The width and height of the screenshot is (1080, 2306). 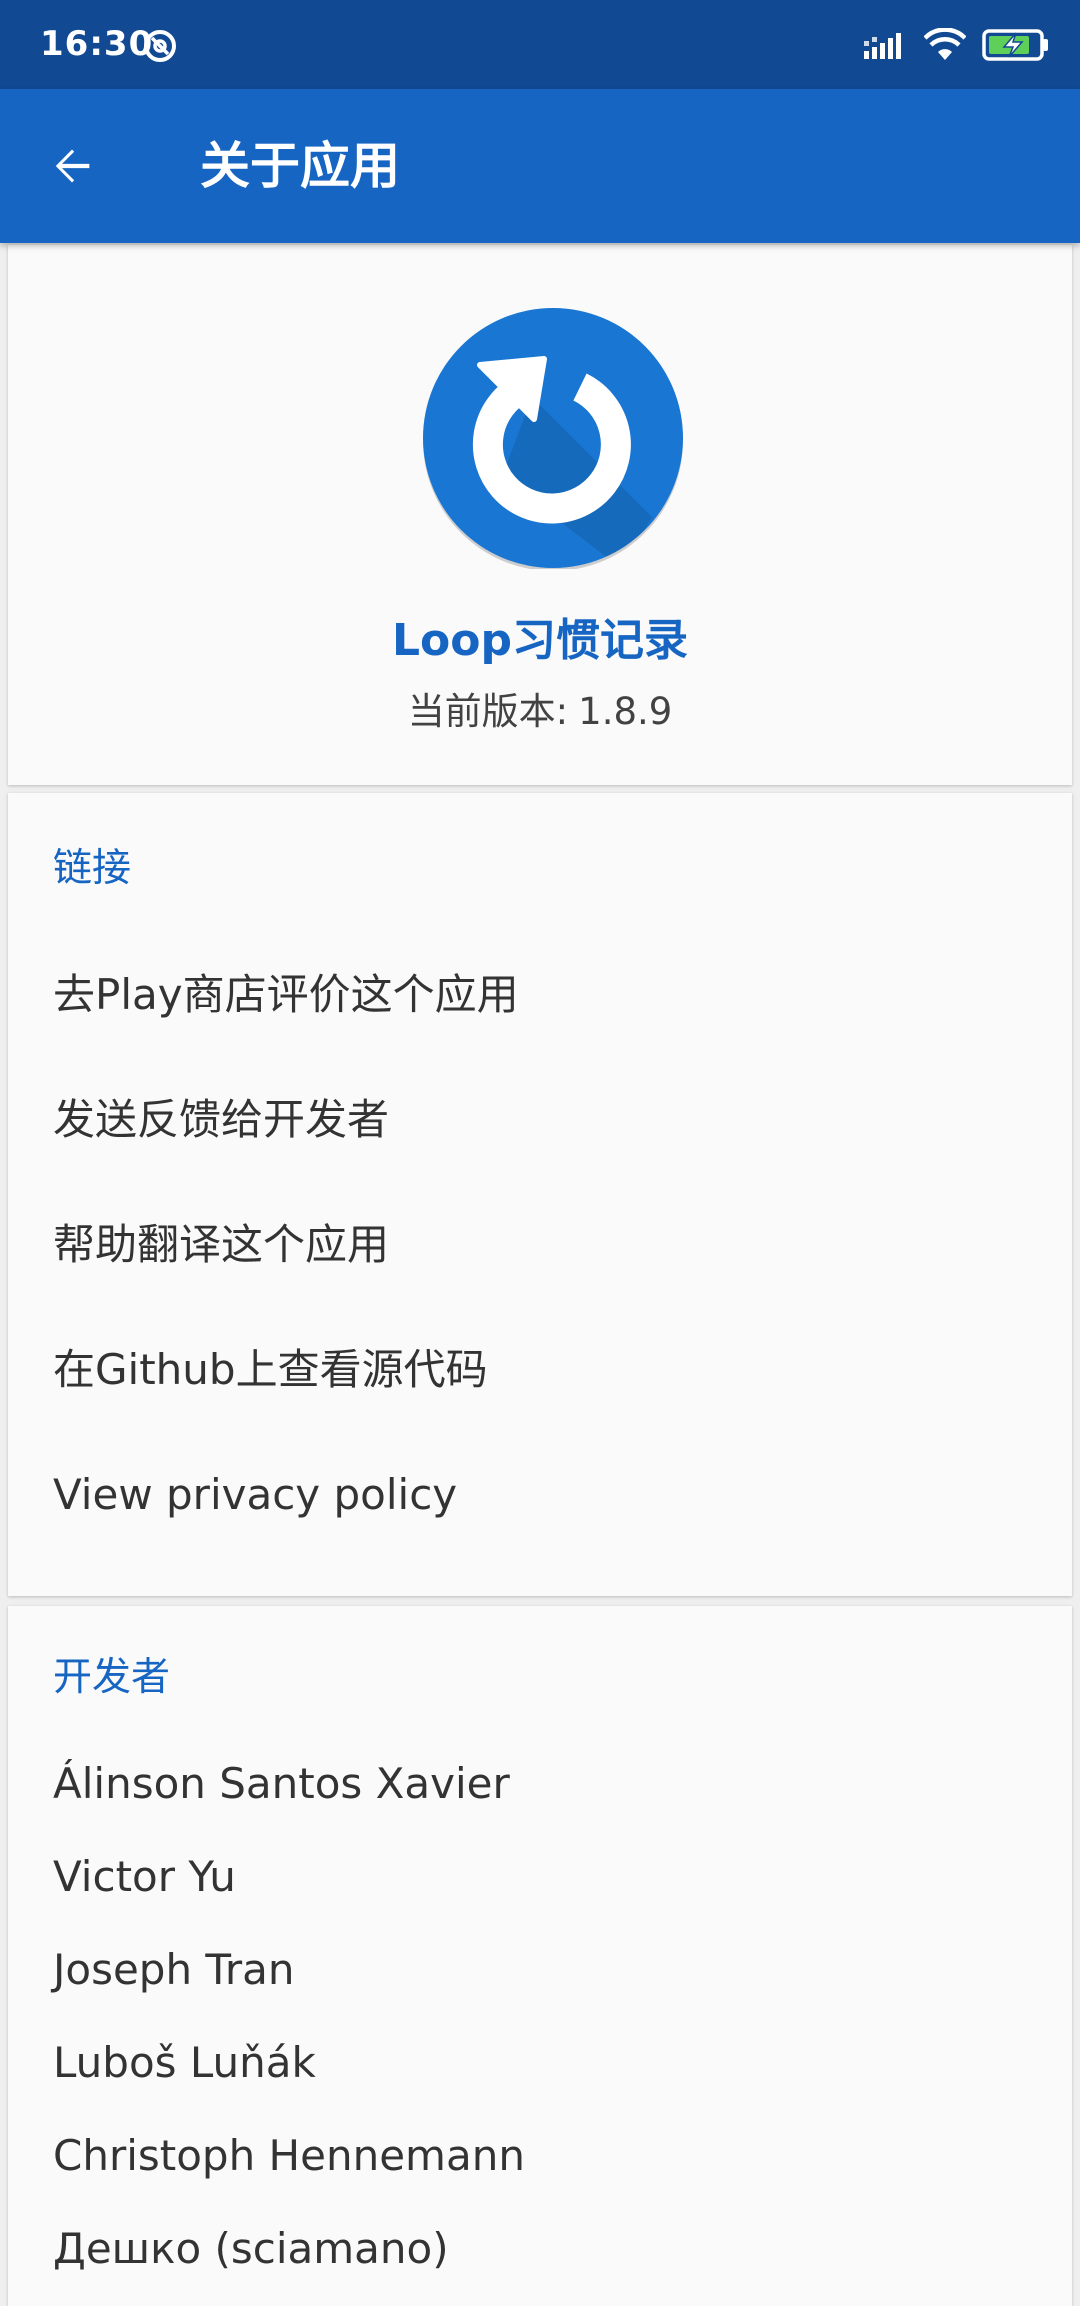 I want to click on link-send-feedback: 发送反馈给开发者, so click(x=221, y=1120).